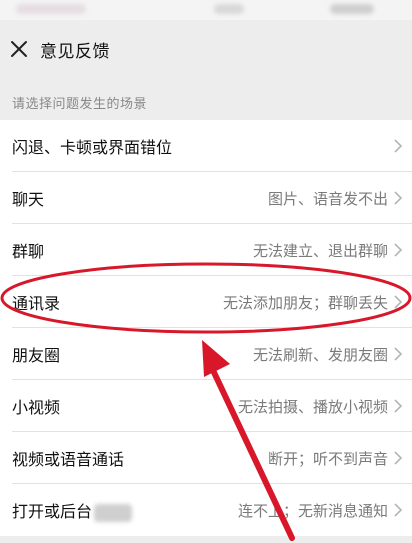 This screenshot has height=543, width=412. What do you see at coordinates (320, 250) in the screenshot?
I see `list-item-desc: 无法建立、退出群聊` at bounding box center [320, 250].